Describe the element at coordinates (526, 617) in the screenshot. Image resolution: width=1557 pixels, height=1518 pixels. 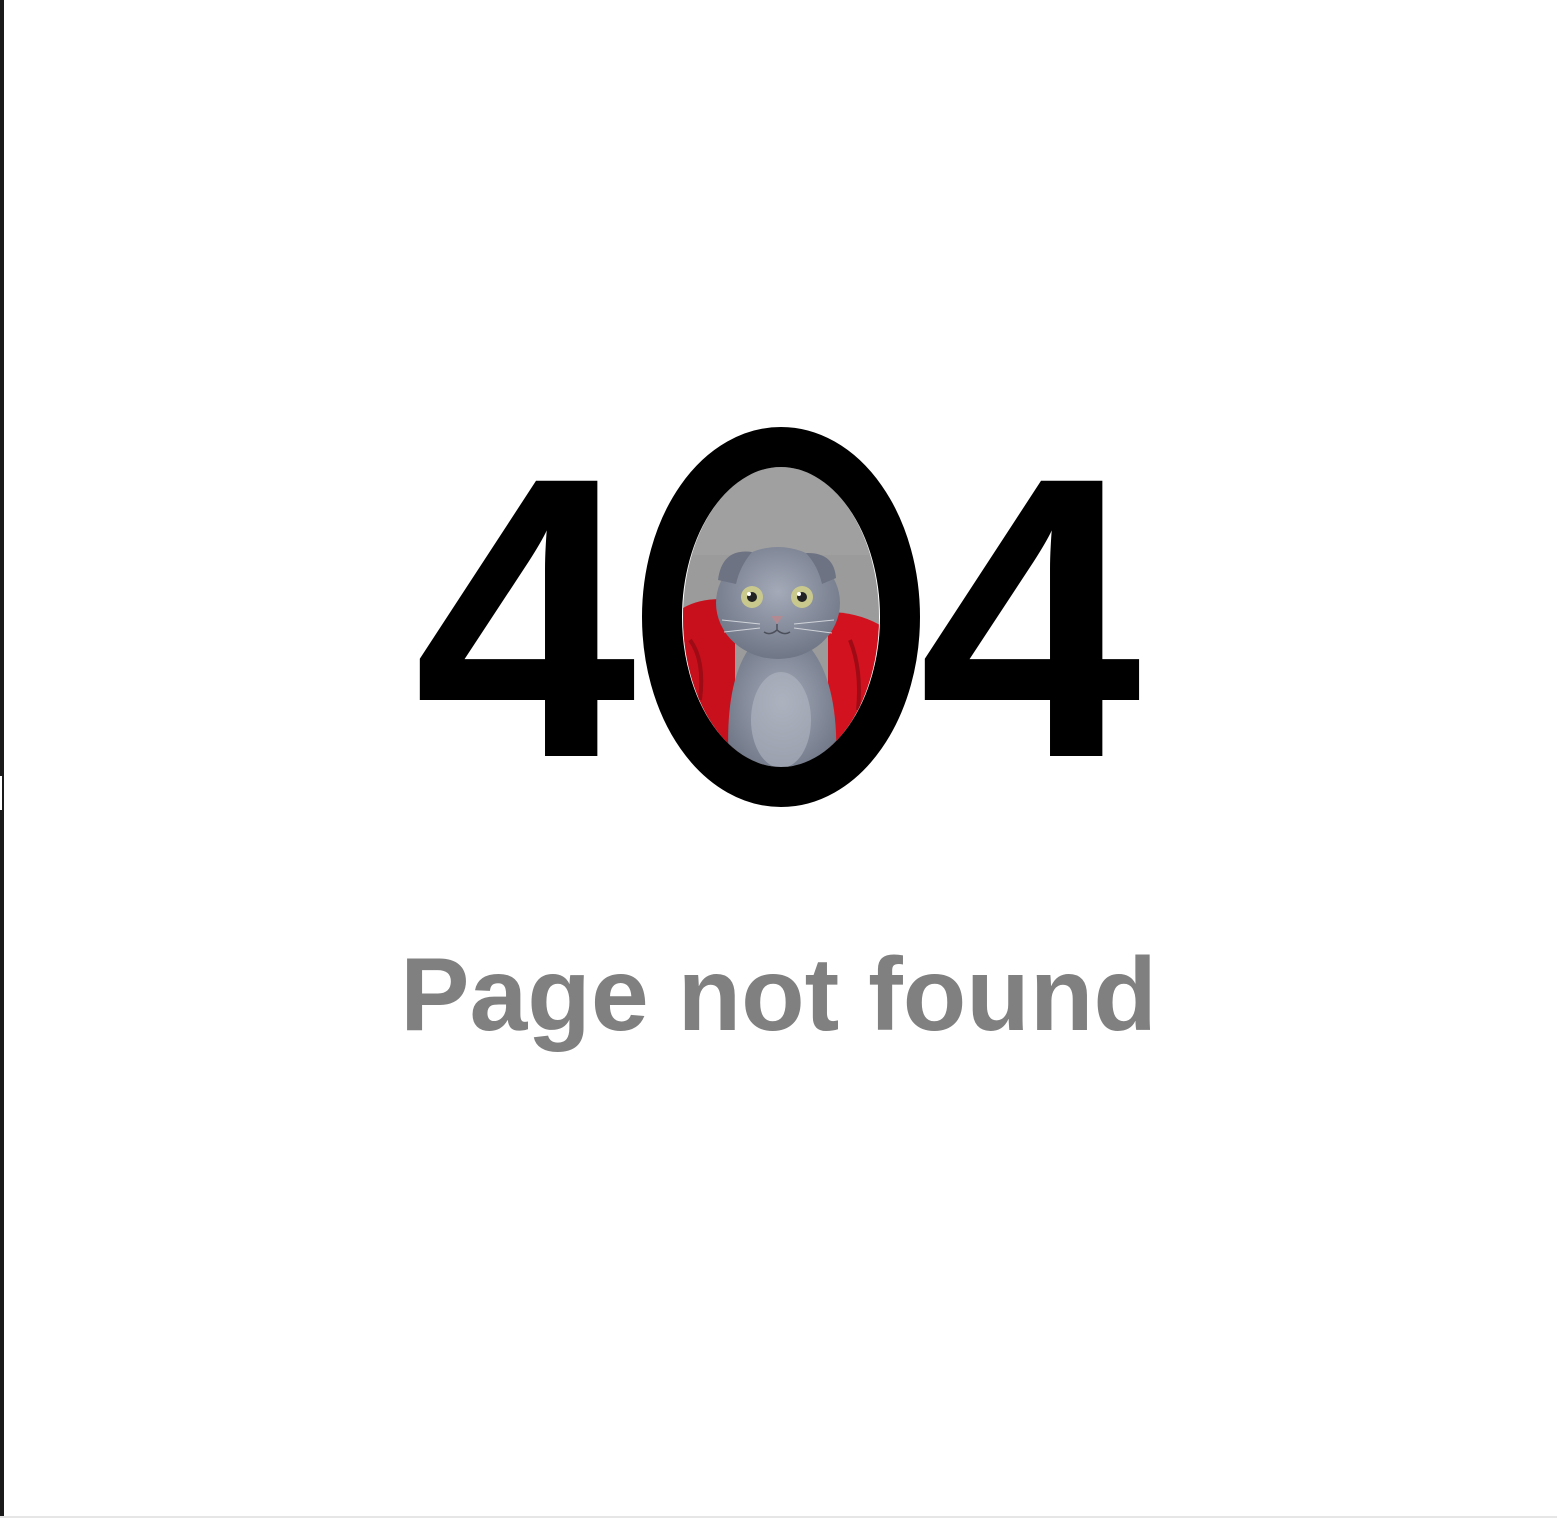
I see `error-code-digit-left: 4` at that location.